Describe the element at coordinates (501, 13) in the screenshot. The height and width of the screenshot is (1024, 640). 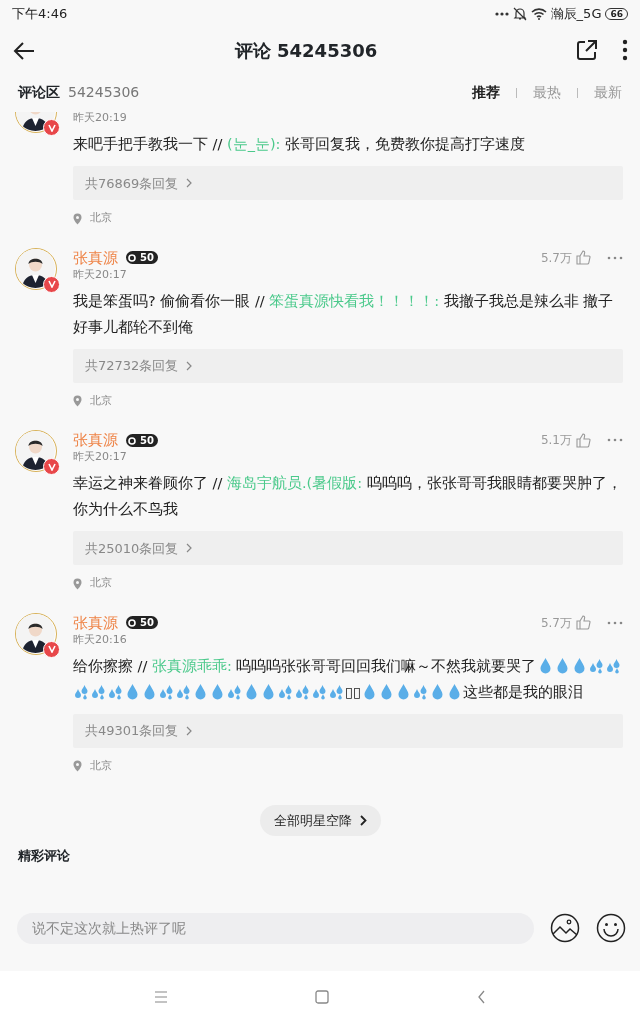
I see `more-notifications-icon` at that location.